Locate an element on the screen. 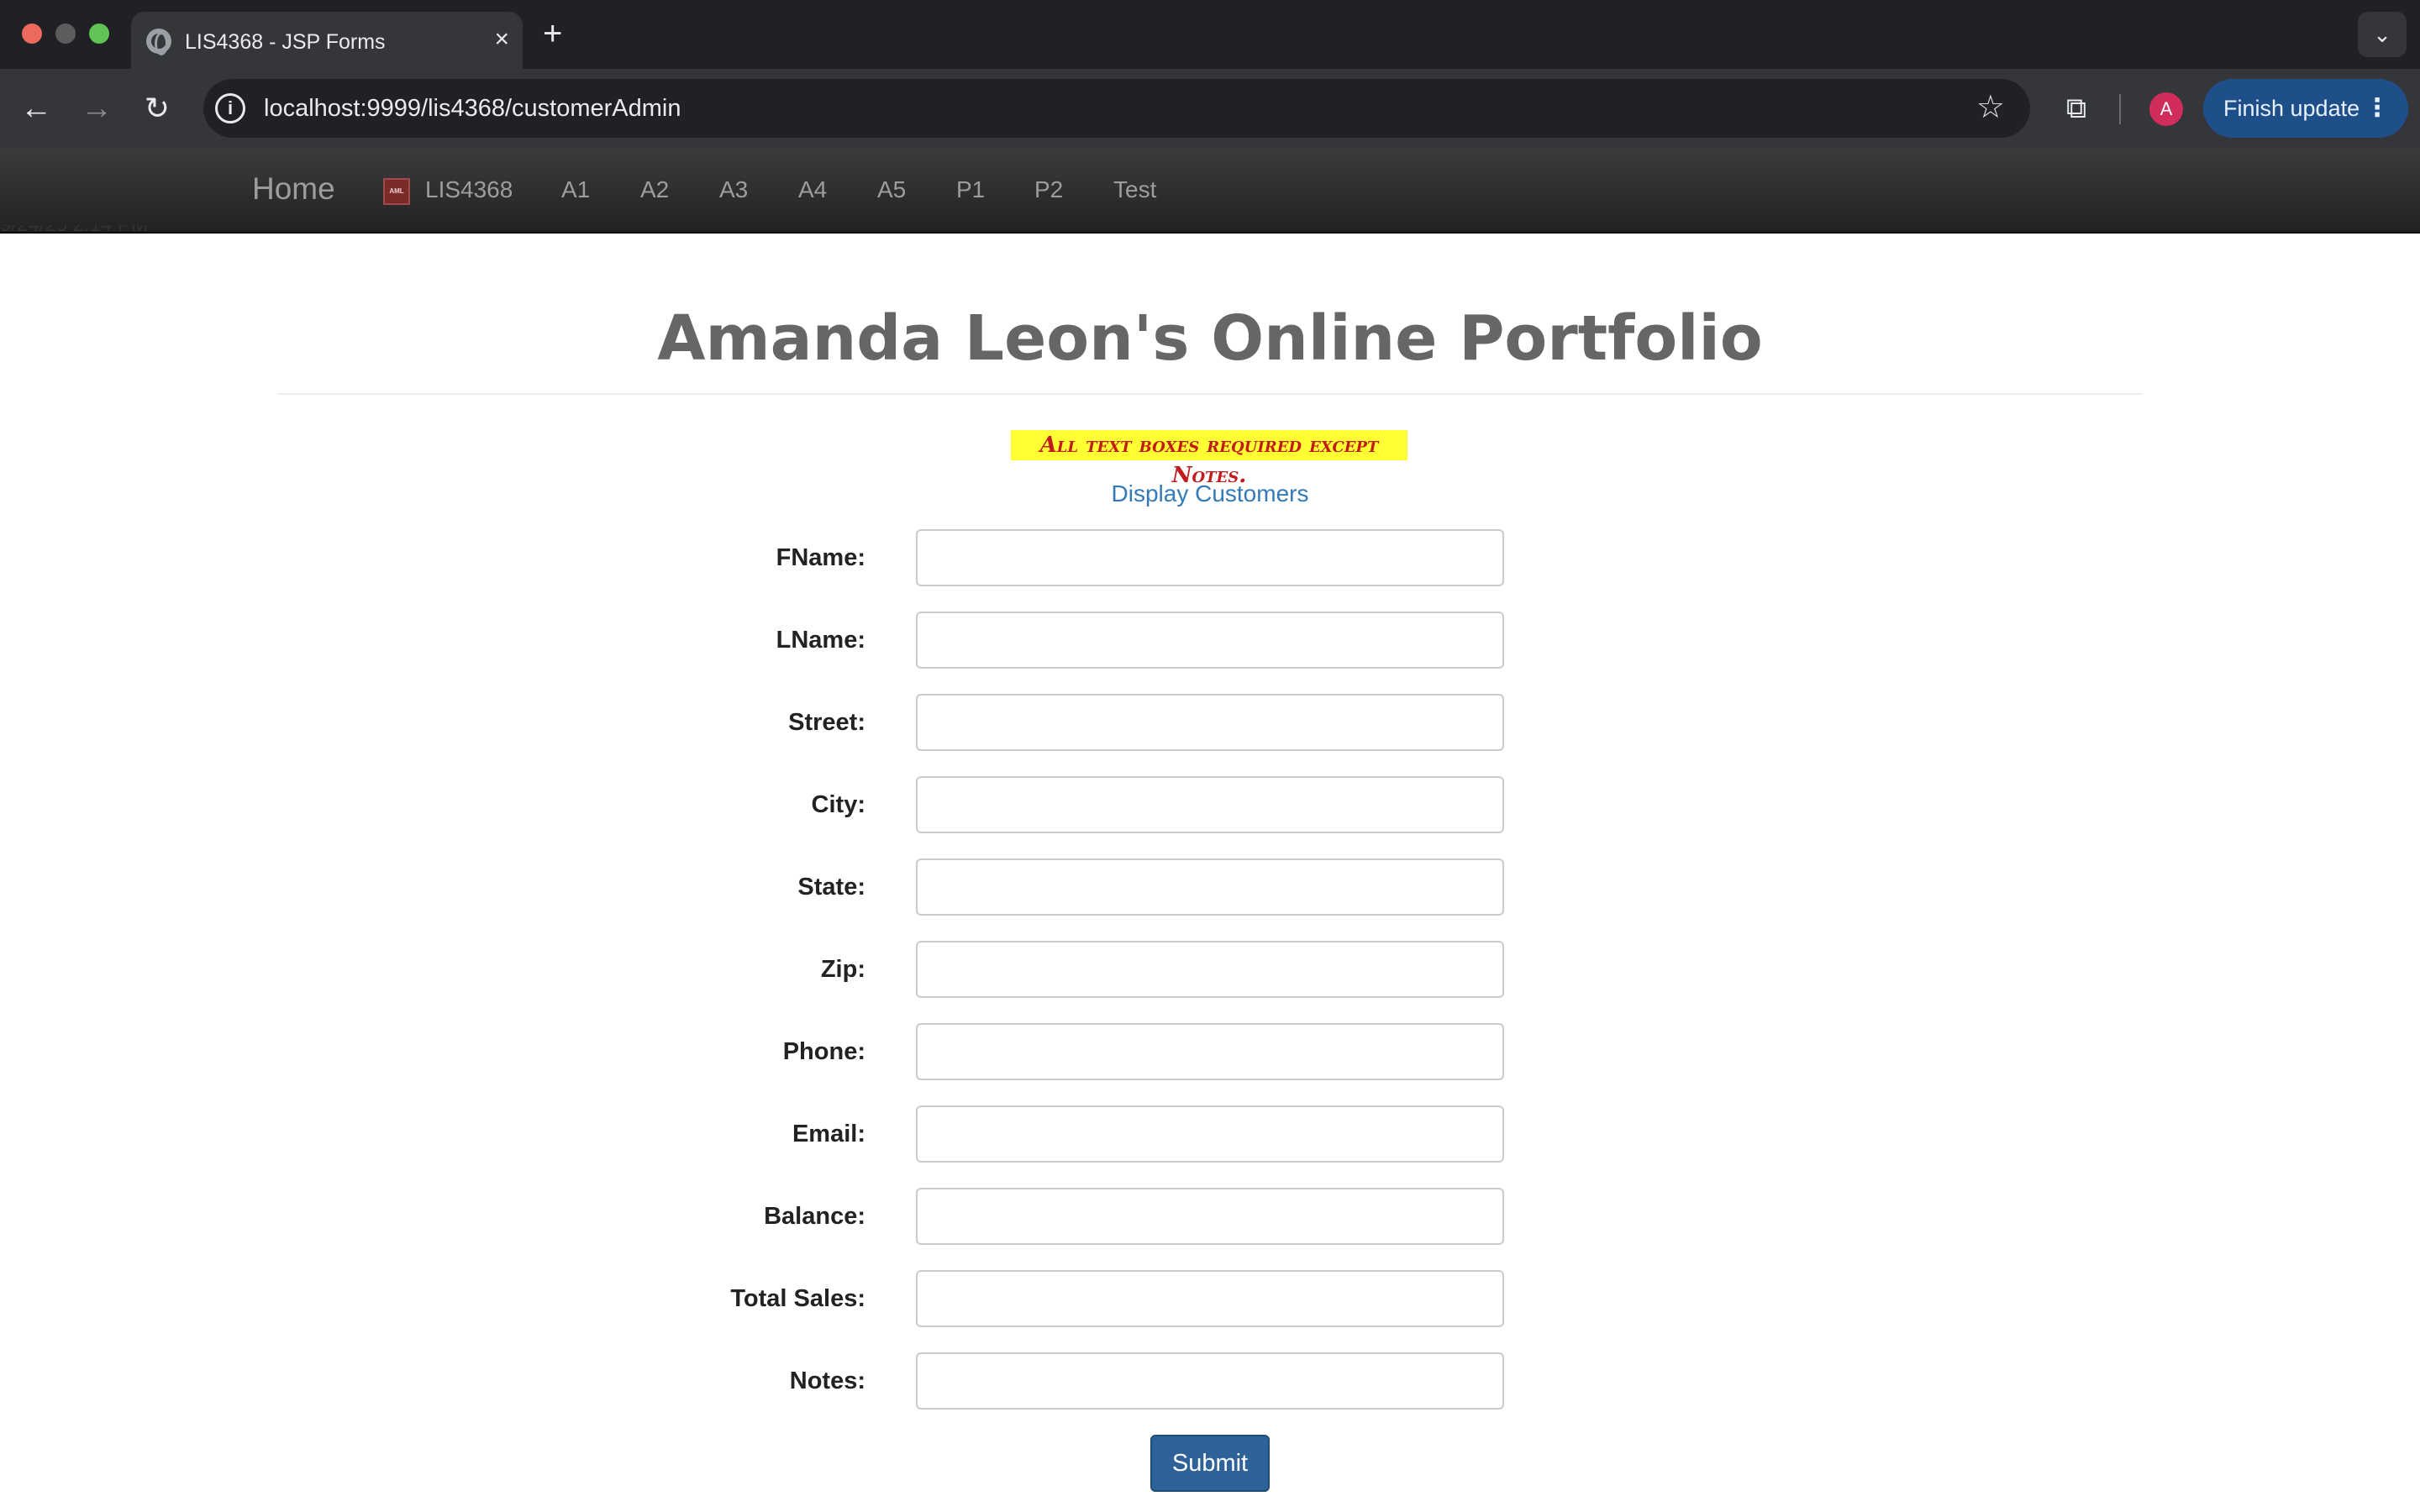 The image size is (2420, 1512). form-row-email: Email: is located at coordinates (1210, 1134).